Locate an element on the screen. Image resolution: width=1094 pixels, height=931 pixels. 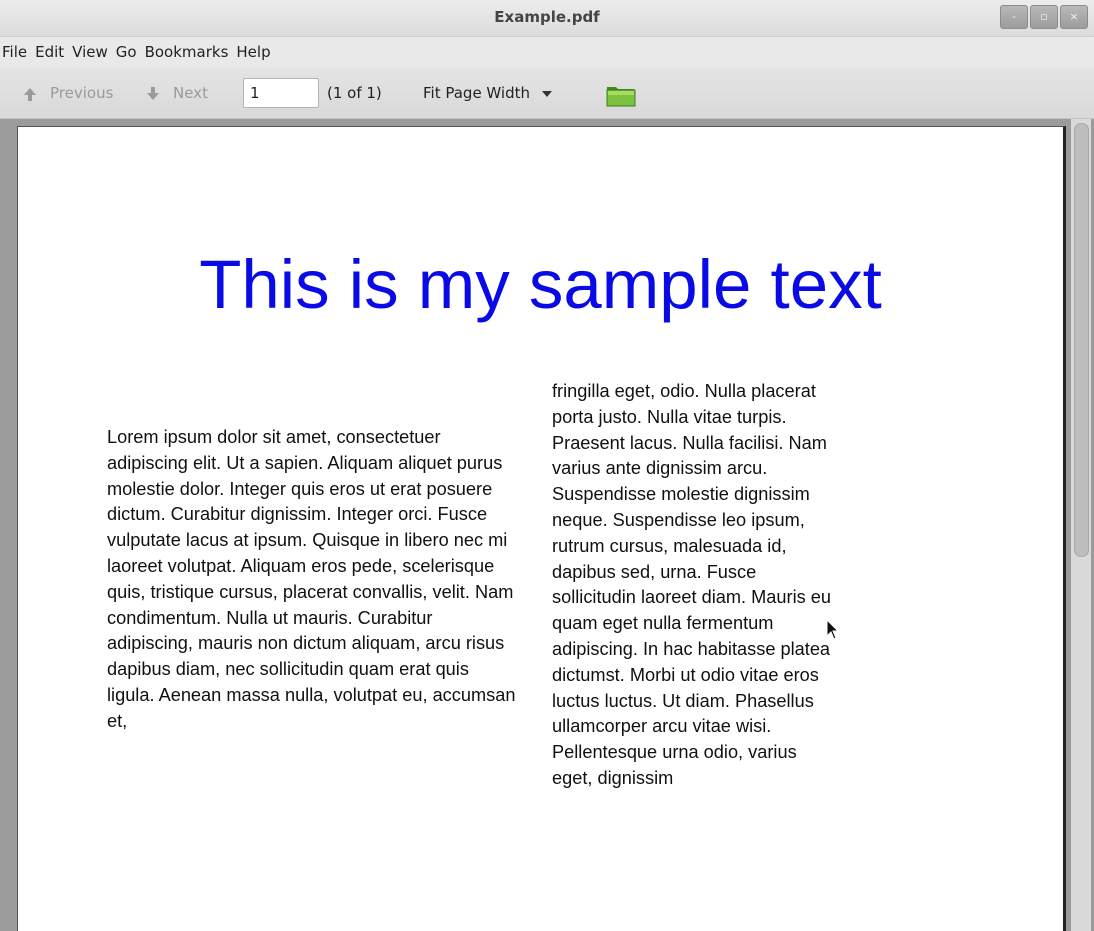
title-bar: Example.pdf - ▫ × is located at coordinates (547, 18).